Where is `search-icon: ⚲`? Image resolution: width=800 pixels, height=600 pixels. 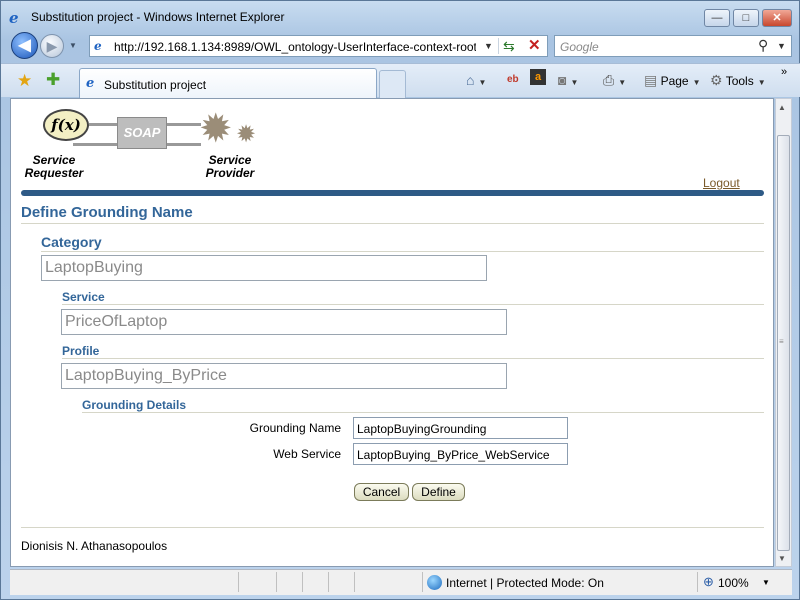
search-icon: ⚲ is located at coordinates (763, 45).